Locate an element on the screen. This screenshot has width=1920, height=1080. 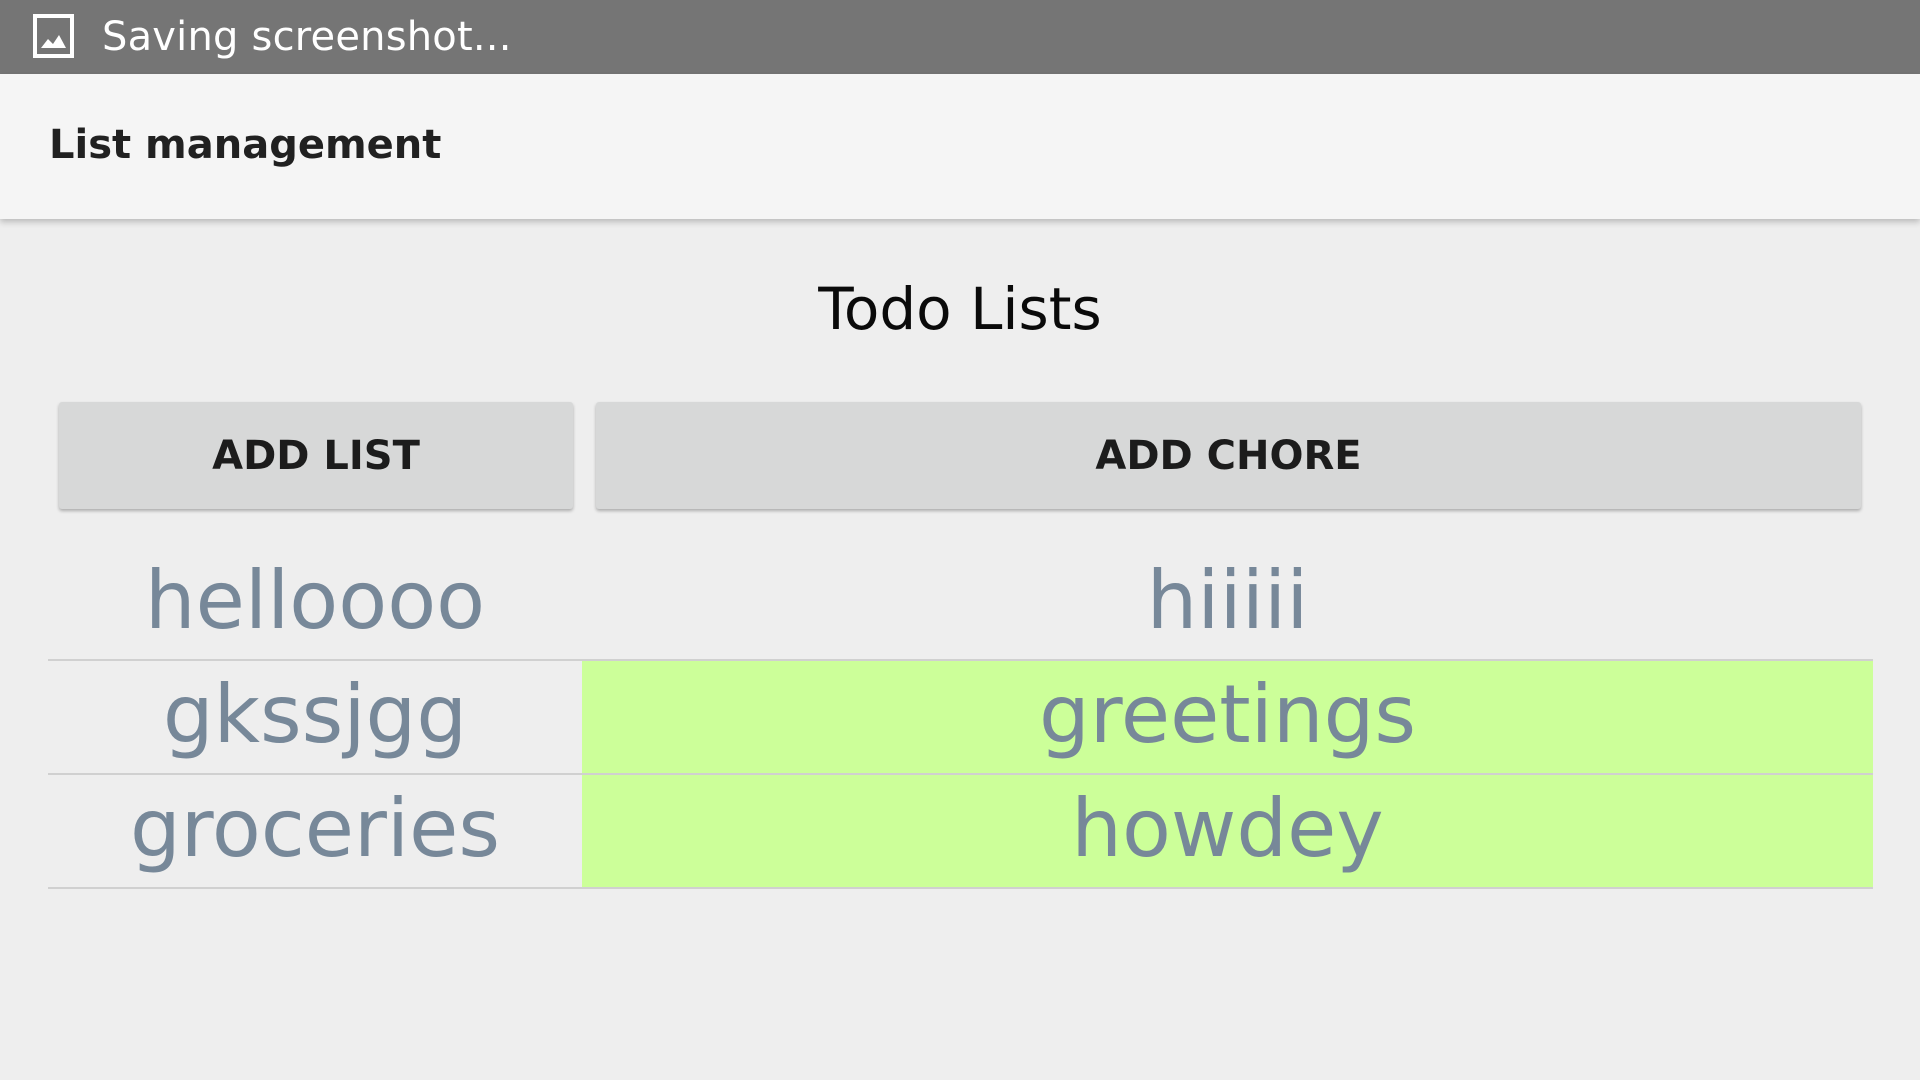
todo-lists-heading: Todo Lists is located at coordinates (960, 309).